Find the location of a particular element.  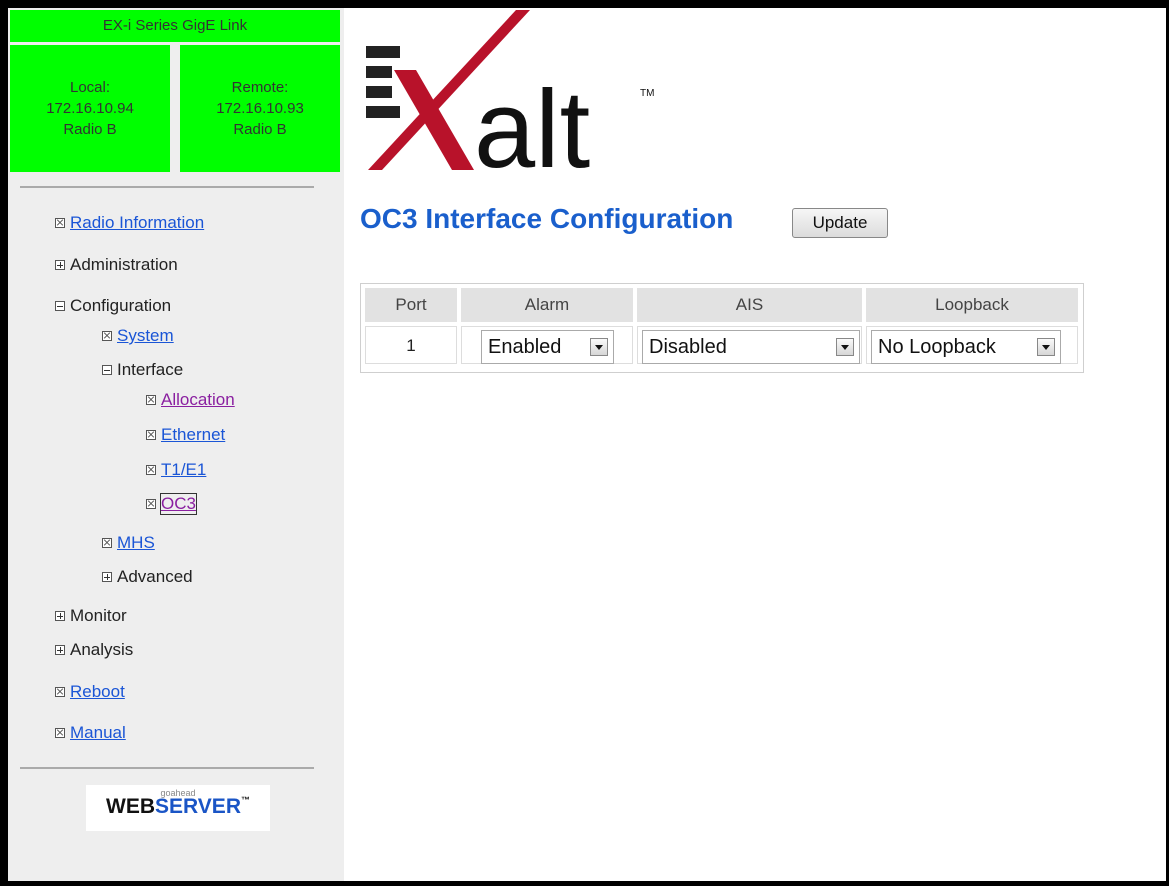

nav-advanced: Advanced is located at coordinates (147, 577).